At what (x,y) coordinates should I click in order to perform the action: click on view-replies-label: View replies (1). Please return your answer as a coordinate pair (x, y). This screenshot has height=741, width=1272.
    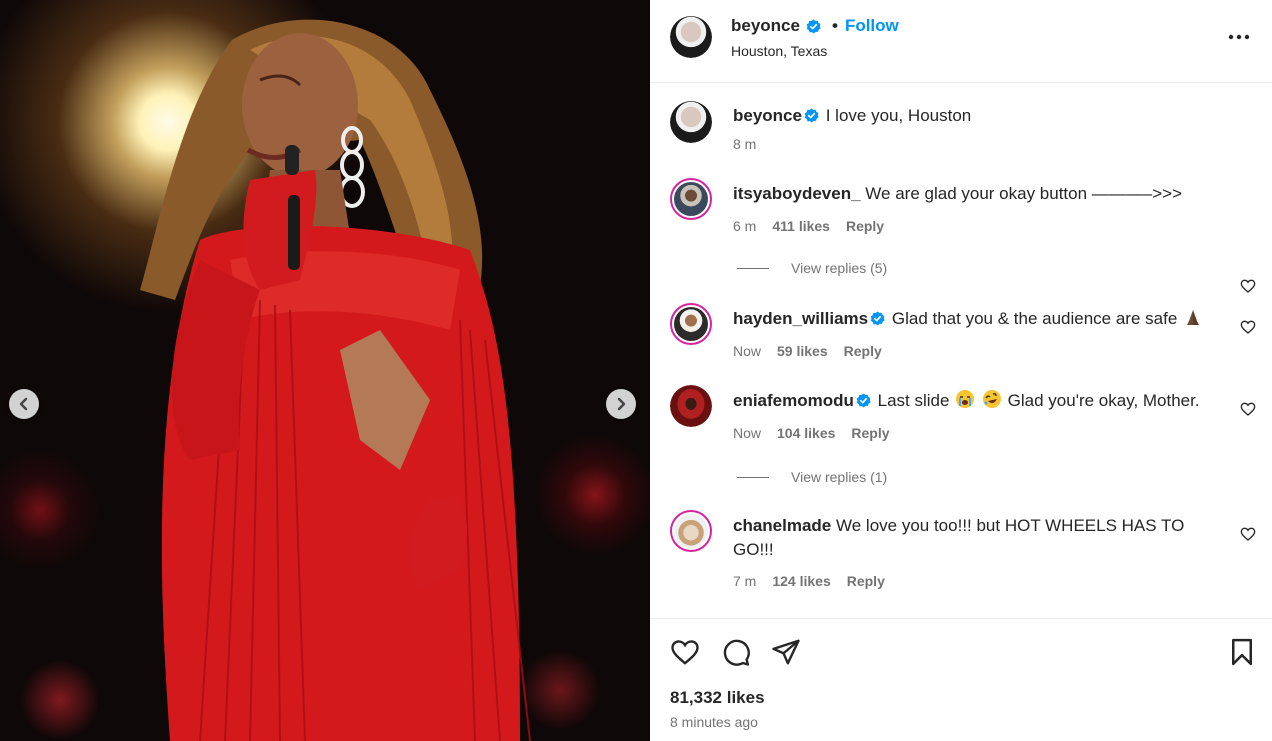
    Looking at the image, I should click on (839, 477).